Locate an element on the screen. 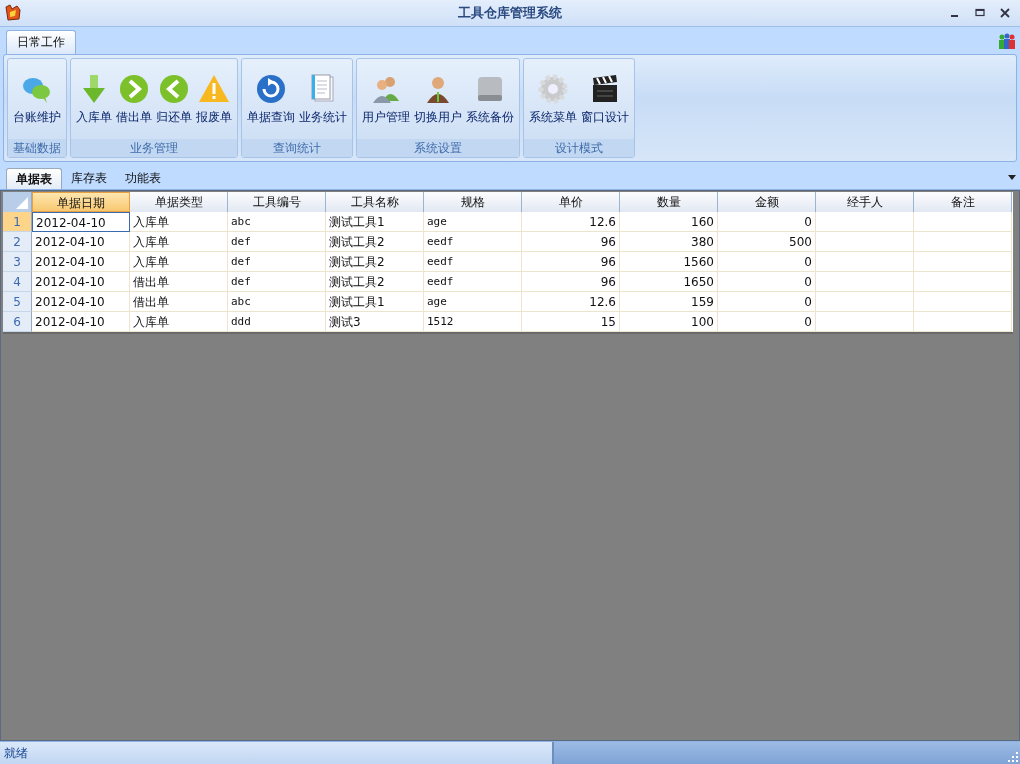 This screenshot has width=1020, height=764. row-header: 6 is located at coordinates (17, 322).